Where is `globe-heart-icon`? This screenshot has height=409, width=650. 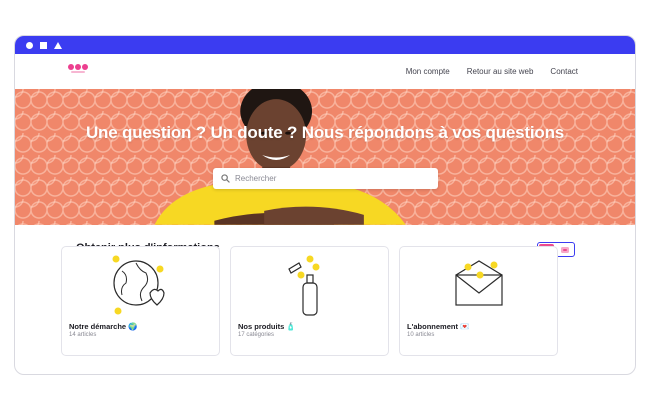
globe-heart-icon is located at coordinates (138, 285).